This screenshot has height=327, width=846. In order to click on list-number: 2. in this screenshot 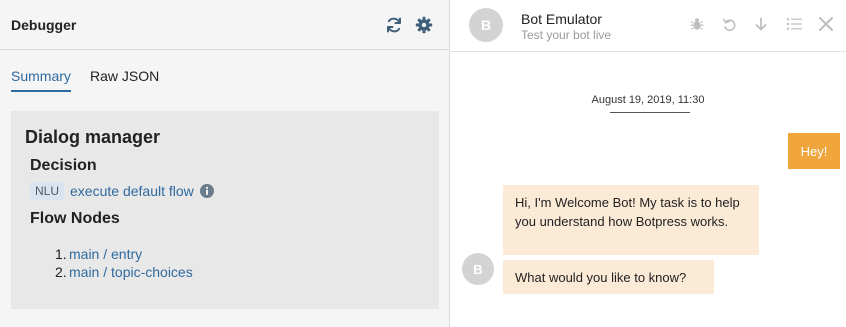, I will do `click(61, 272)`.